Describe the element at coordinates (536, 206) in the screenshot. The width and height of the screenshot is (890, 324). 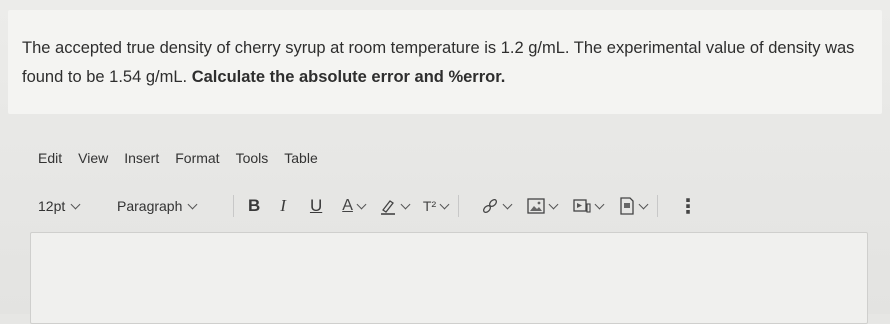
I see `image-icon` at that location.